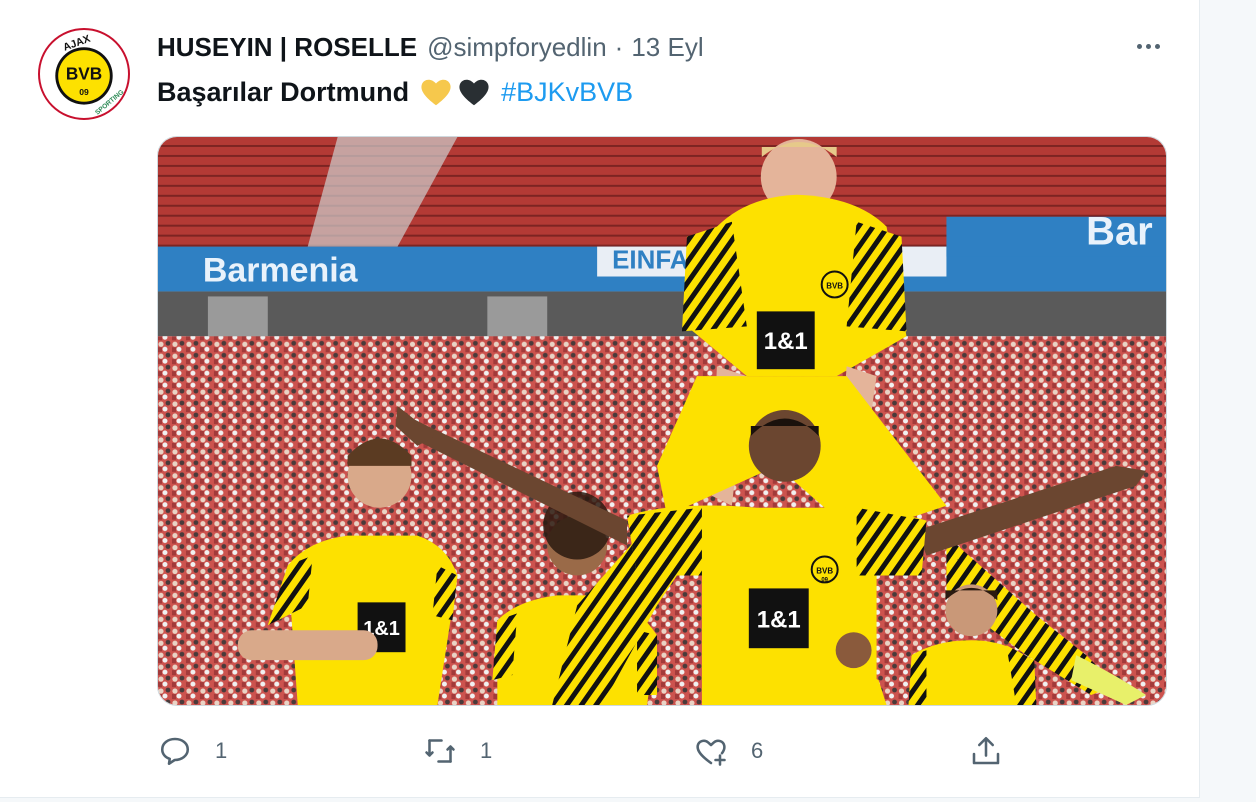 The height and width of the screenshot is (802, 1256). I want to click on share-button, so click(986, 751).